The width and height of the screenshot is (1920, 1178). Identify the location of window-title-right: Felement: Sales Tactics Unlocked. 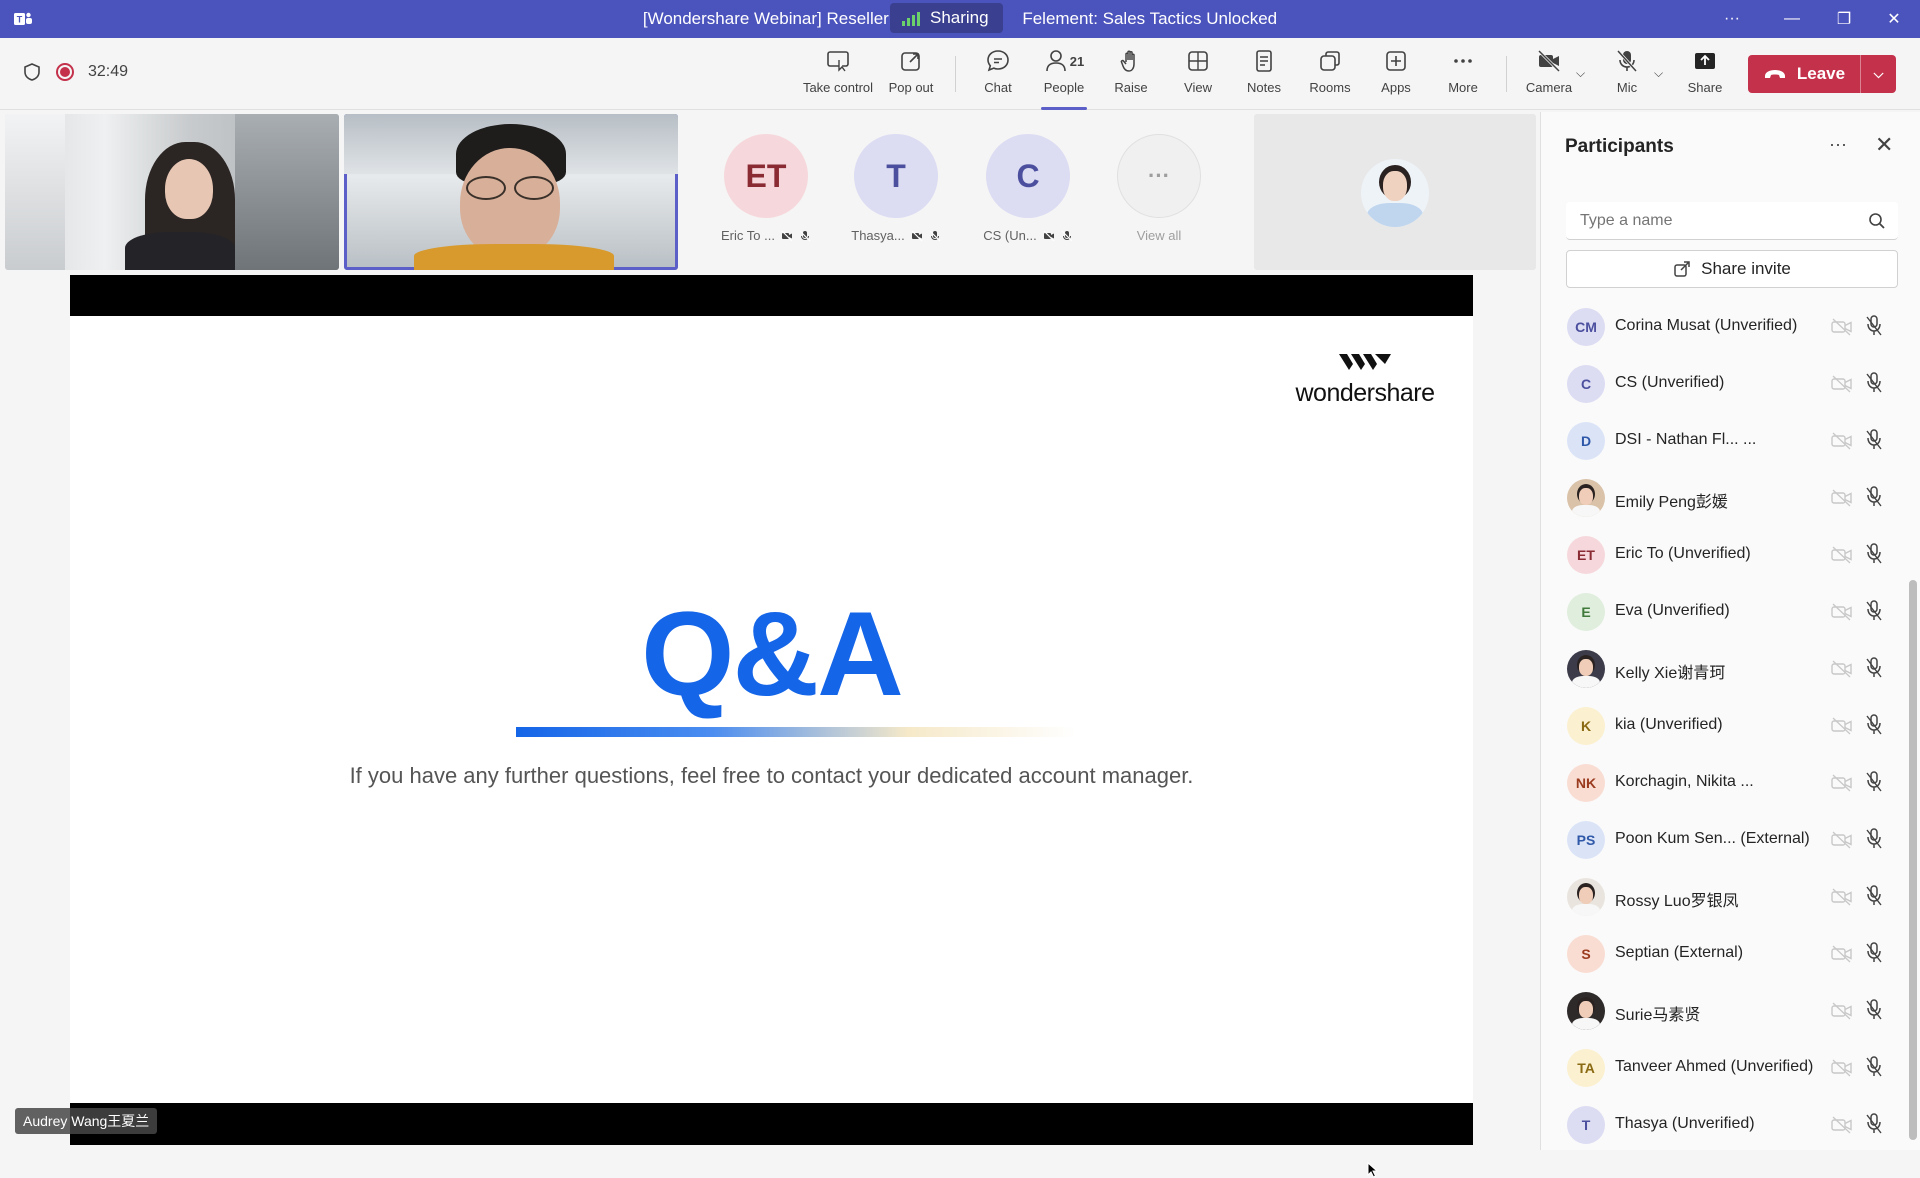
(1150, 18).